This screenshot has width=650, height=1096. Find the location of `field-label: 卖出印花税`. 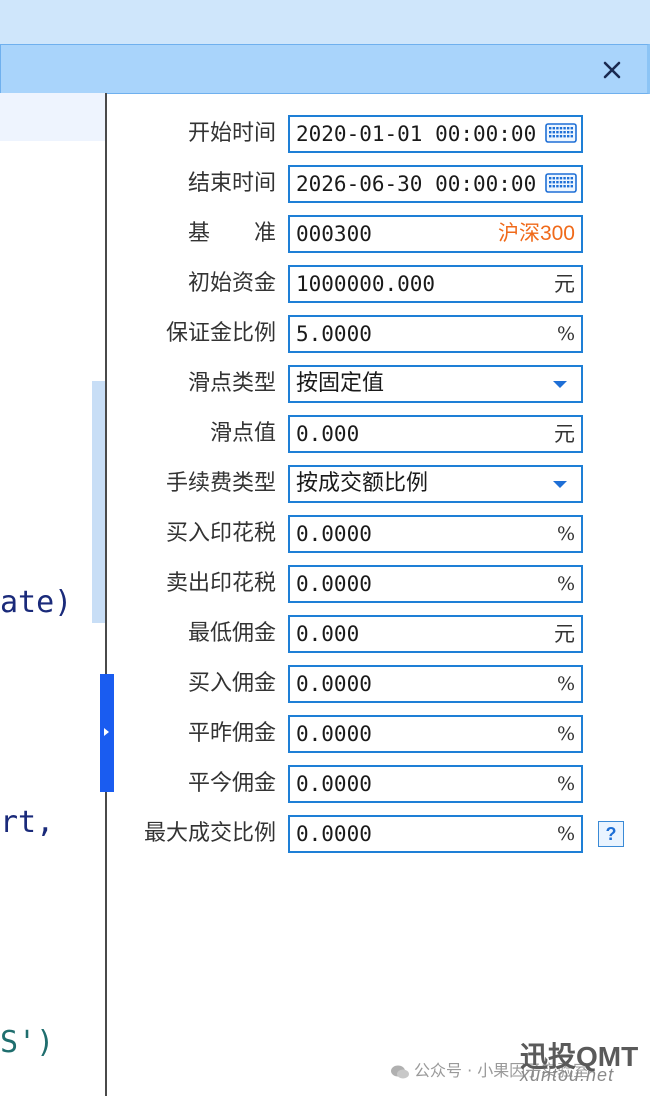

field-label: 卖出印花税 is located at coordinates (220, 583).